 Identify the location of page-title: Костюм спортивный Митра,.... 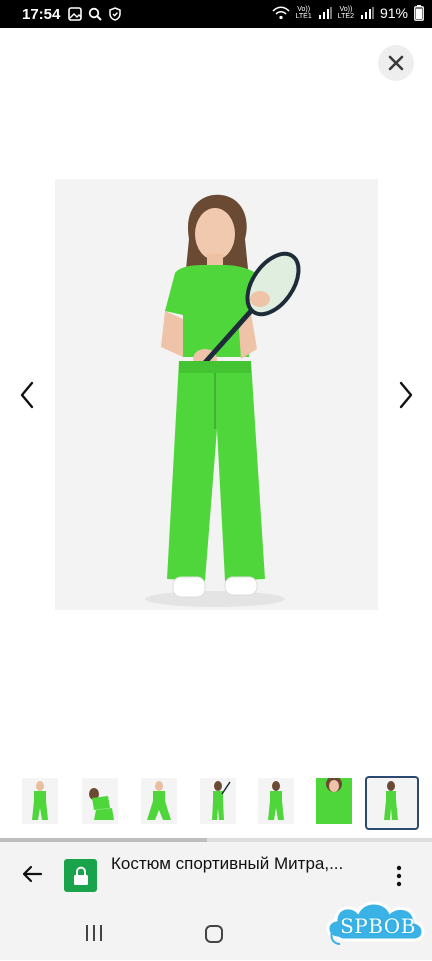
(245, 864).